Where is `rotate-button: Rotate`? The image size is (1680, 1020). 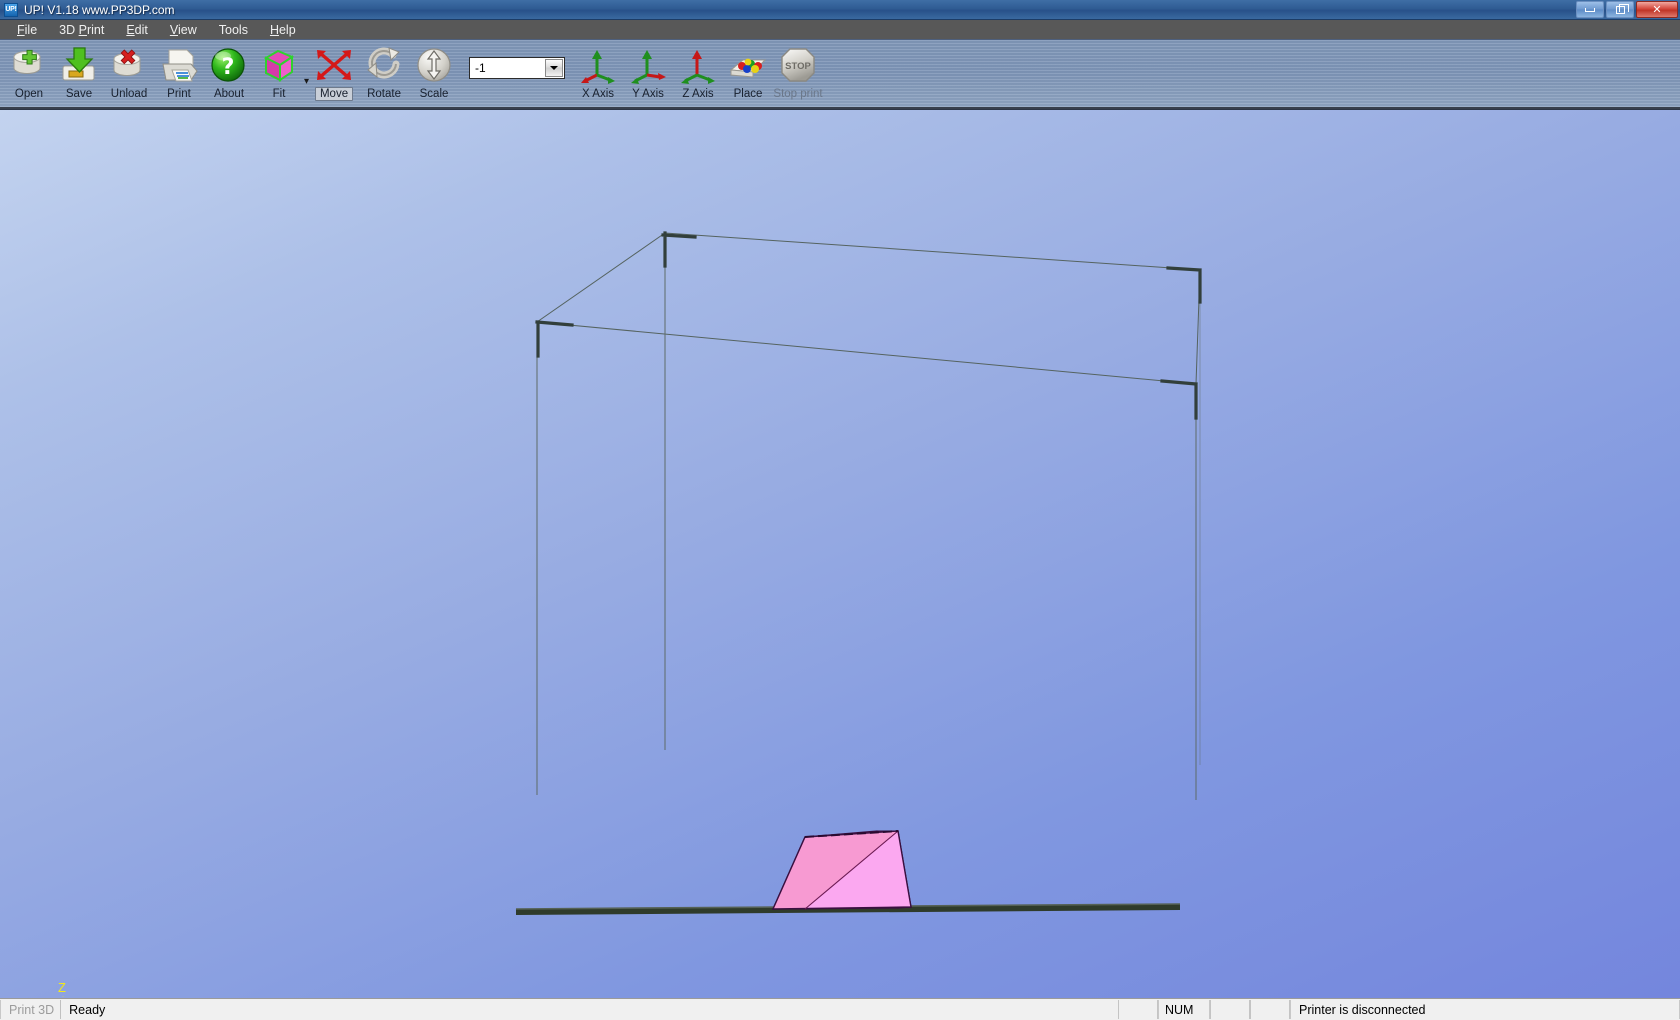
rotate-button: Rotate is located at coordinates (384, 74).